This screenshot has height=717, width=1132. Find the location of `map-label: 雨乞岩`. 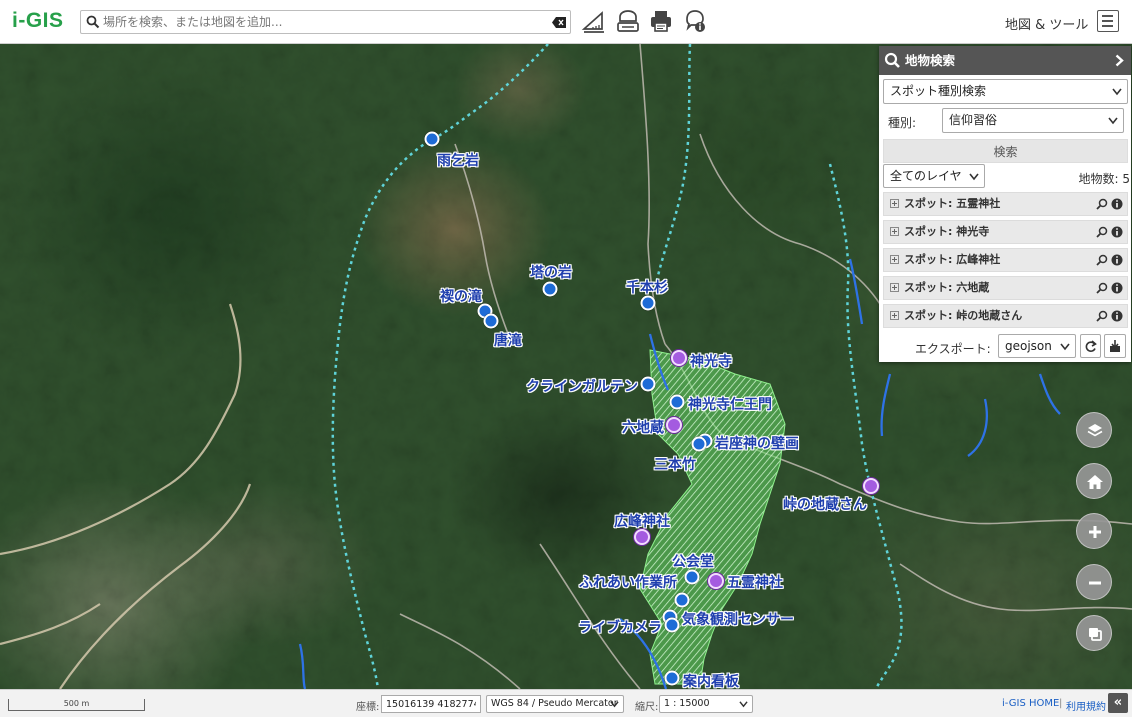

map-label: 雨乞岩 is located at coordinates (458, 160).